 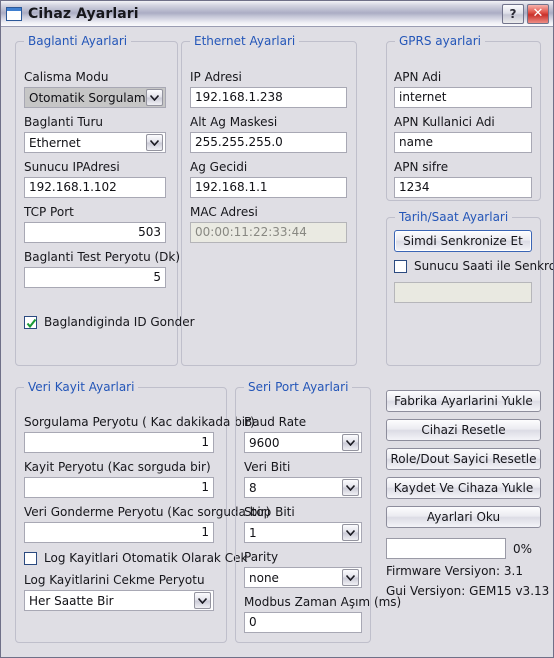 I want to click on close-icon: ✕, so click(x=538, y=13).